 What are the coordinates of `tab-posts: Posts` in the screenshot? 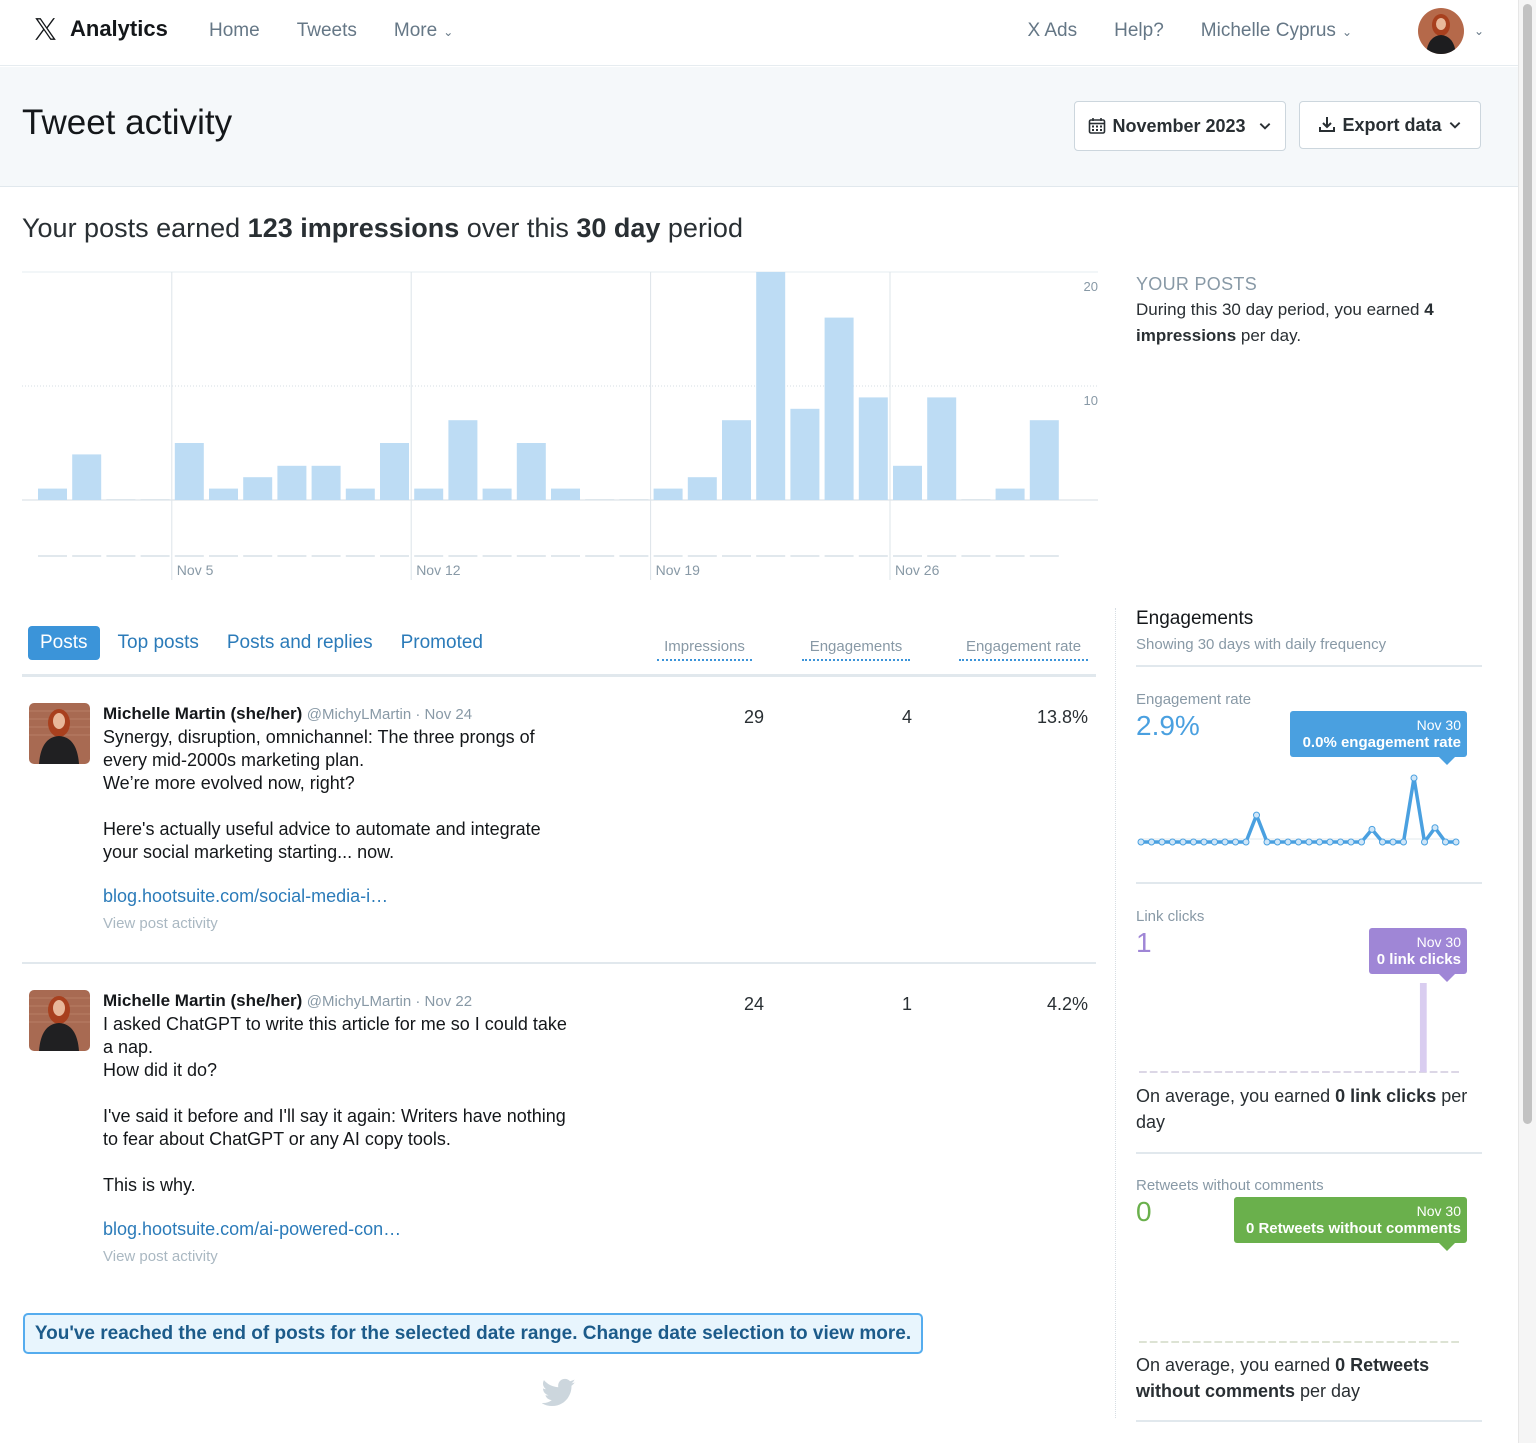 It's located at (64, 643).